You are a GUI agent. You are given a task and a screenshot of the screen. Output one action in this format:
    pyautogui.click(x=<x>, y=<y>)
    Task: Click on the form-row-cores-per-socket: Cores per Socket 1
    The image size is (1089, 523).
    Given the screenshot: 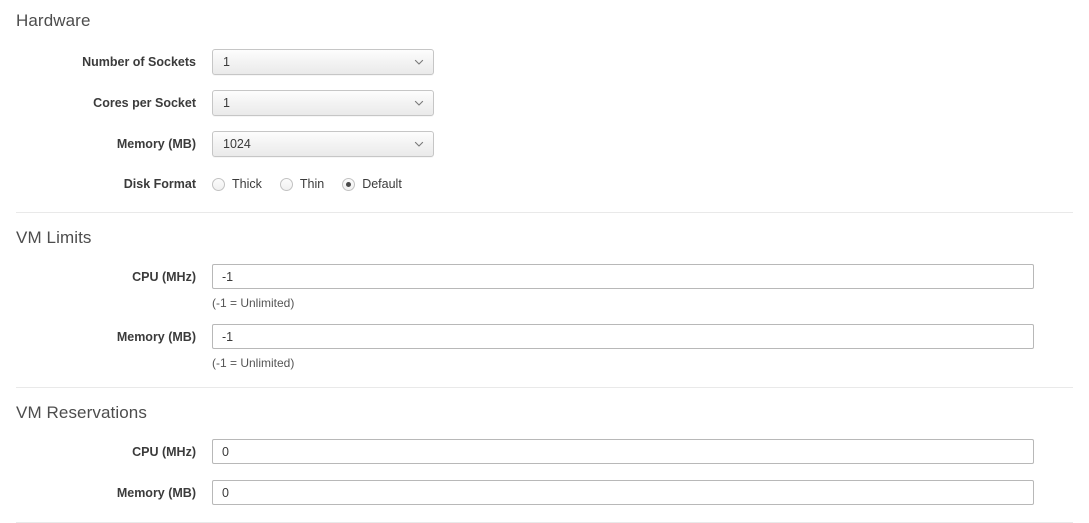 What is the action you would take?
    pyautogui.click(x=544, y=103)
    